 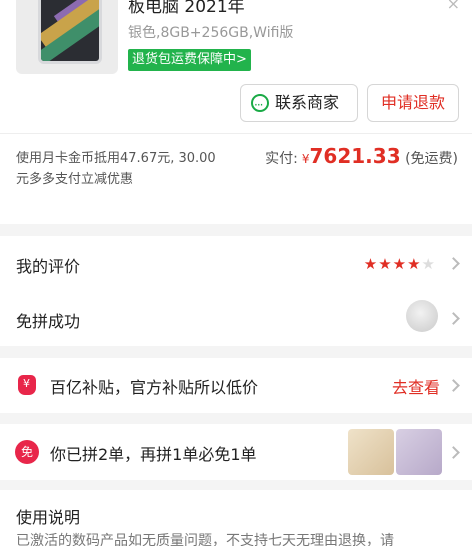 I want to click on free-order-text: 你已拼2单，再拼1单必免1单, so click(x=153, y=454).